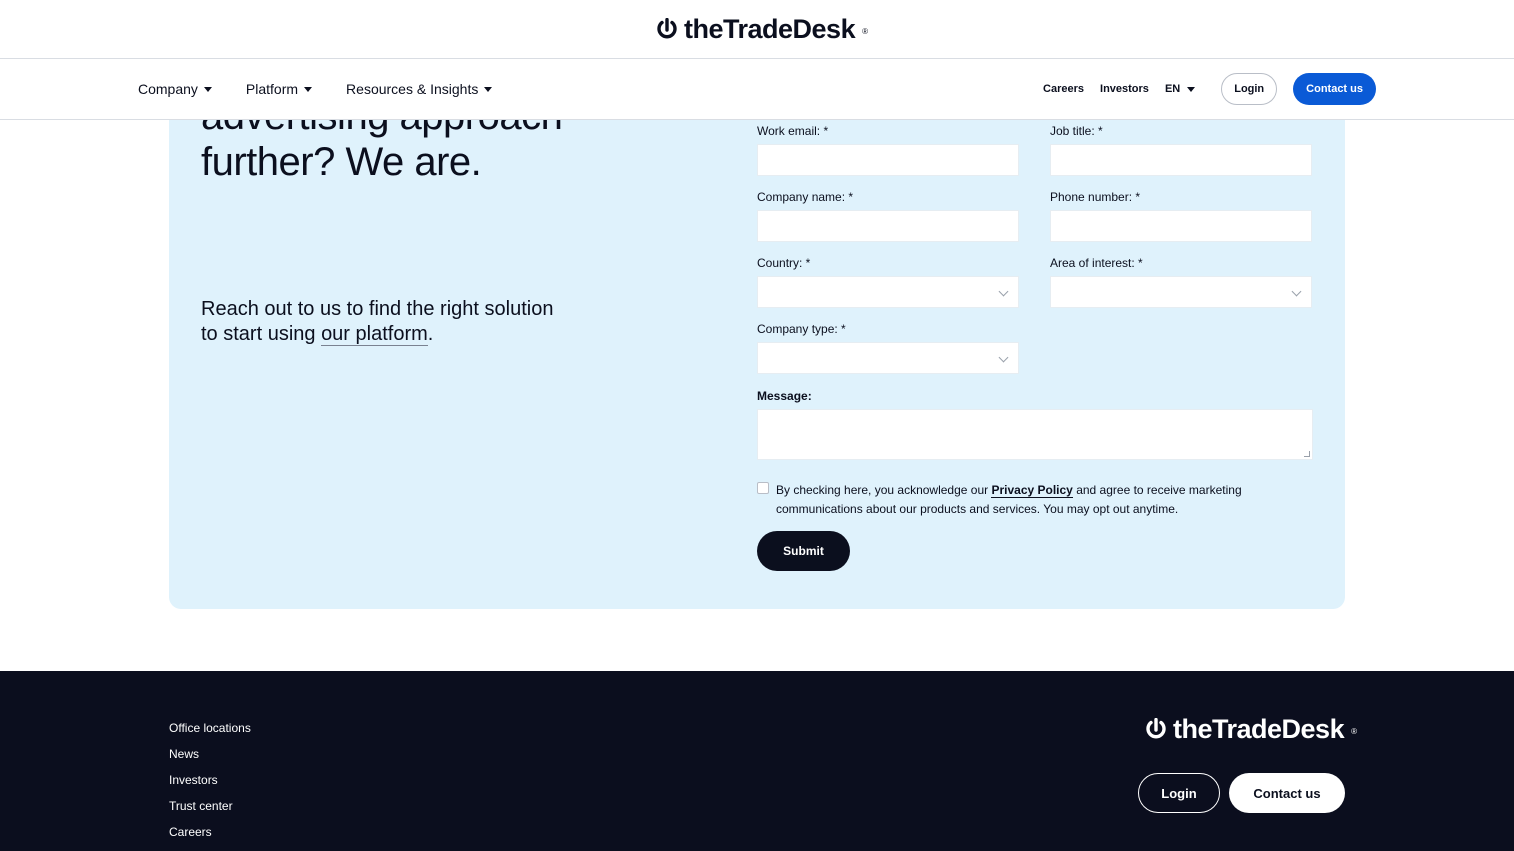 This screenshot has width=1514, height=851. Describe the element at coordinates (1259, 729) in the screenshot. I see `footer-brand-name: theTradeDesk` at that location.